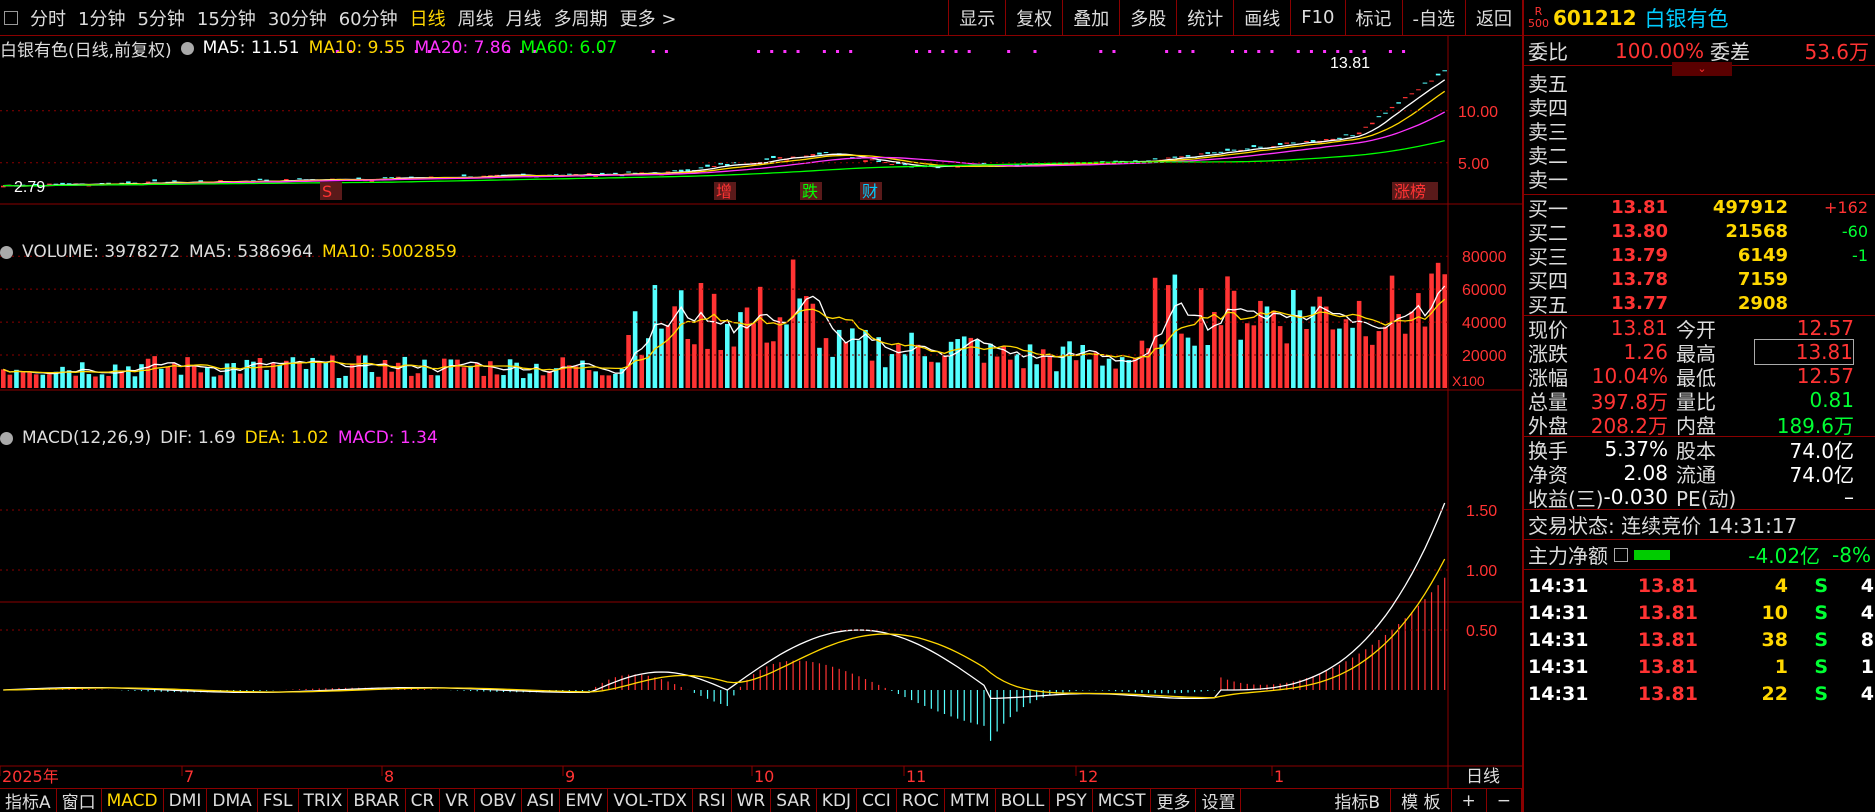 This screenshot has height=812, width=1875. Describe the element at coordinates (1504, 800) in the screenshot. I see `indicator-b-tab: −` at that location.